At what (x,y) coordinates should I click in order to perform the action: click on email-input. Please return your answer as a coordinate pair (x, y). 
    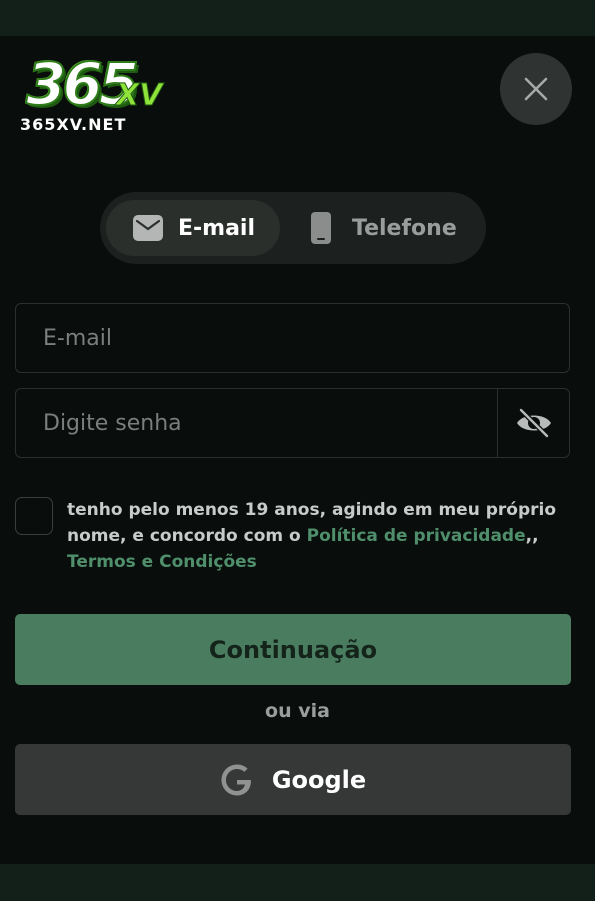
    Looking at the image, I should click on (292, 338).